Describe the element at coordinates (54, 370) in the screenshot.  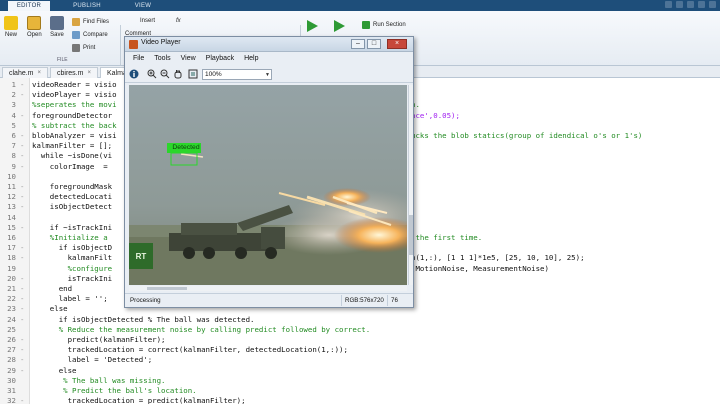
I see `code-text: else` at that location.